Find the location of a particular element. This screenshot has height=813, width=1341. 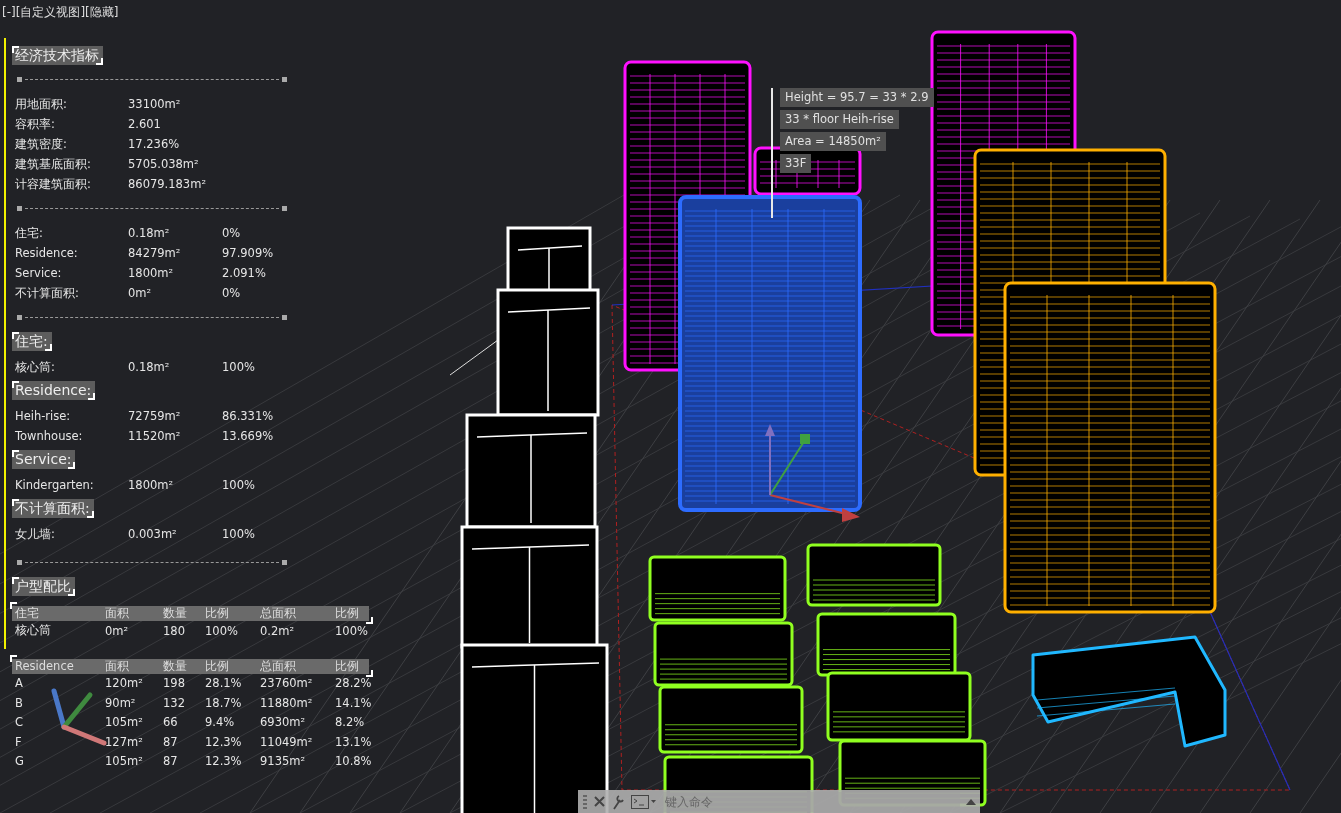

indicator-value: 0m² is located at coordinates (140, 293).